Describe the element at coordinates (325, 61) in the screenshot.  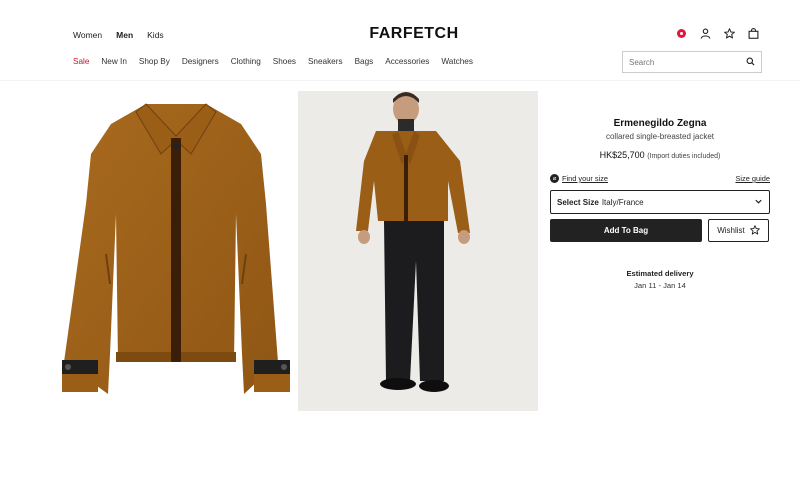
I see `nav-sneakers: Sneakers` at that location.